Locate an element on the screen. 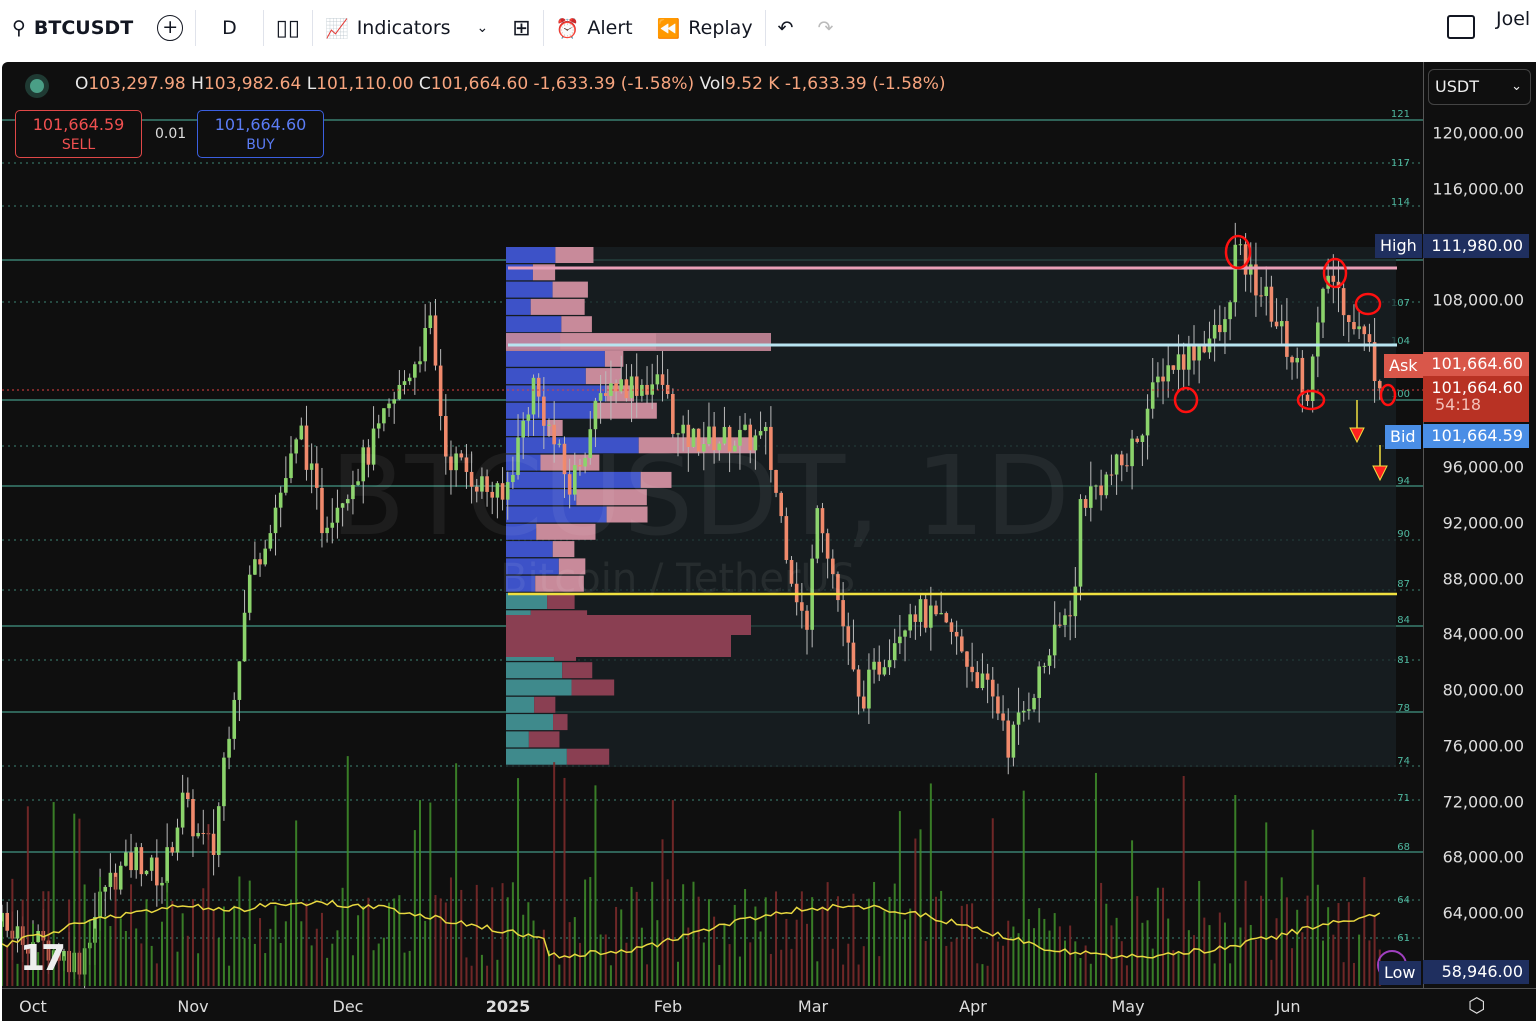  open-label: O is located at coordinates (82, 84).